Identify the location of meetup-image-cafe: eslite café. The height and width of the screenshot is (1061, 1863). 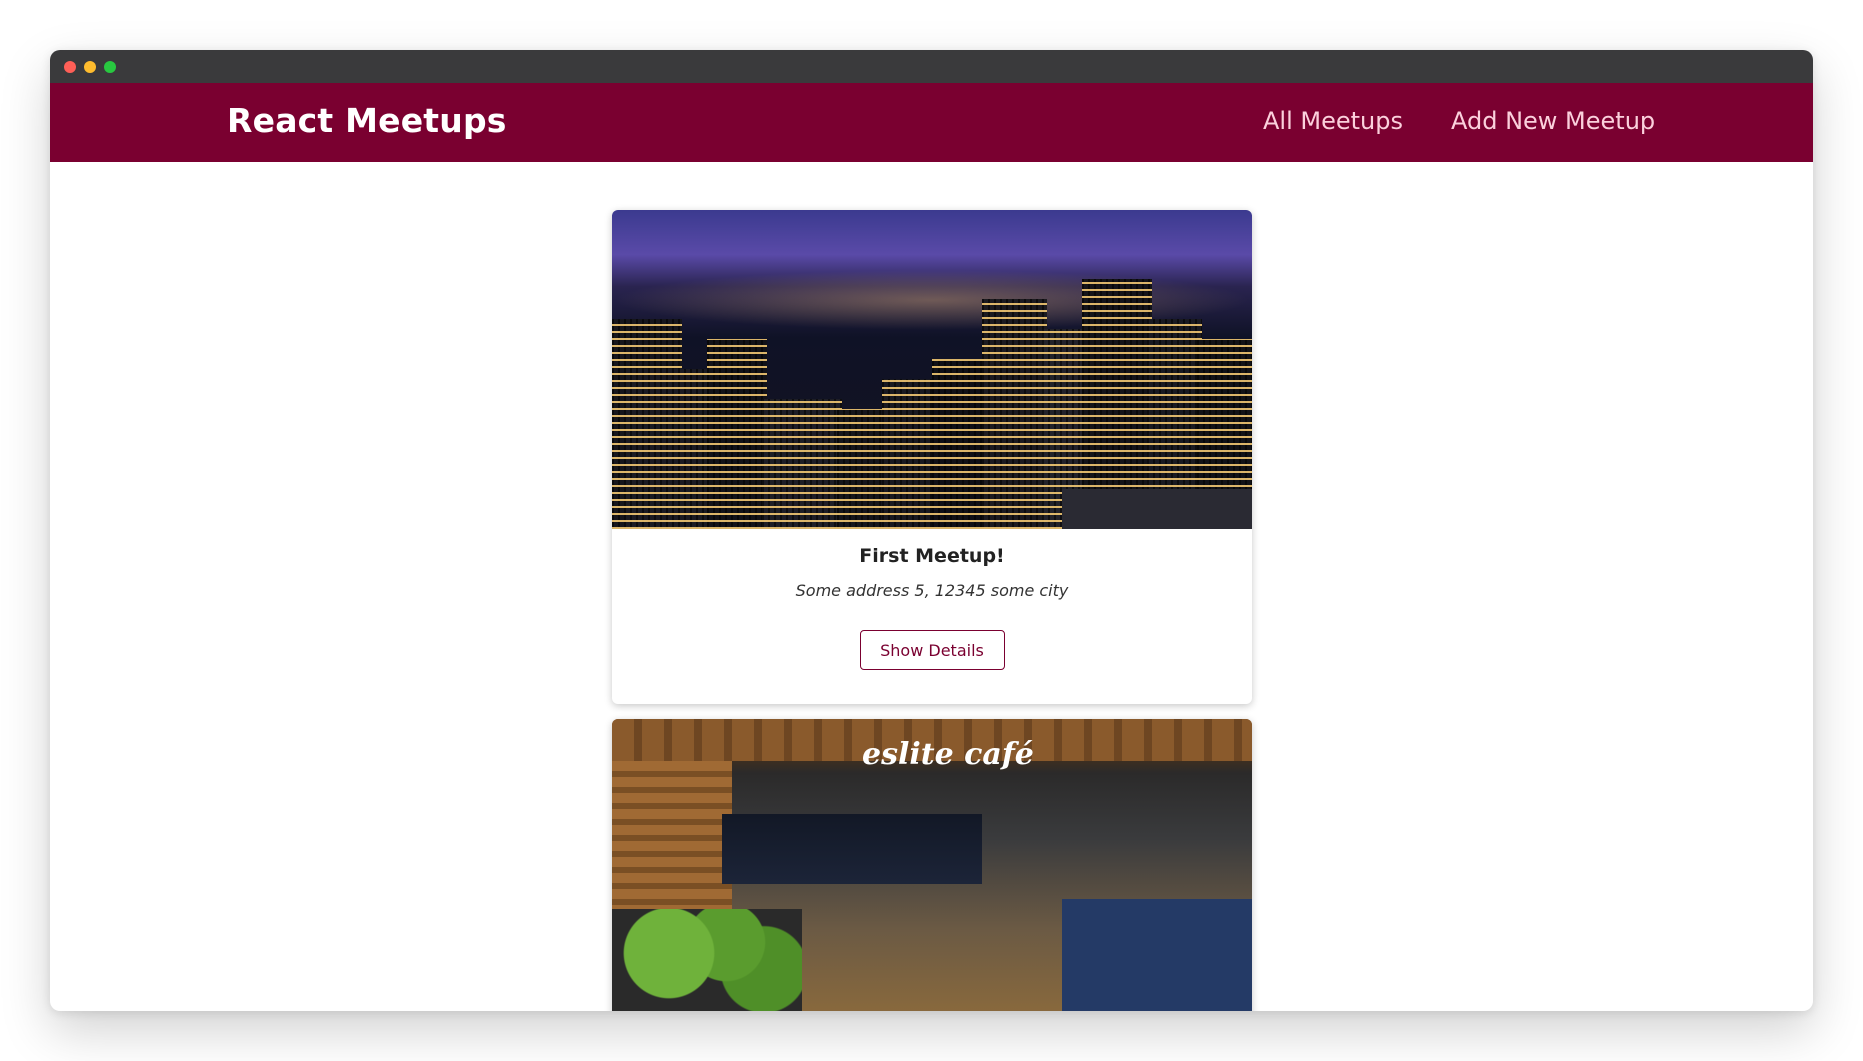
(932, 865).